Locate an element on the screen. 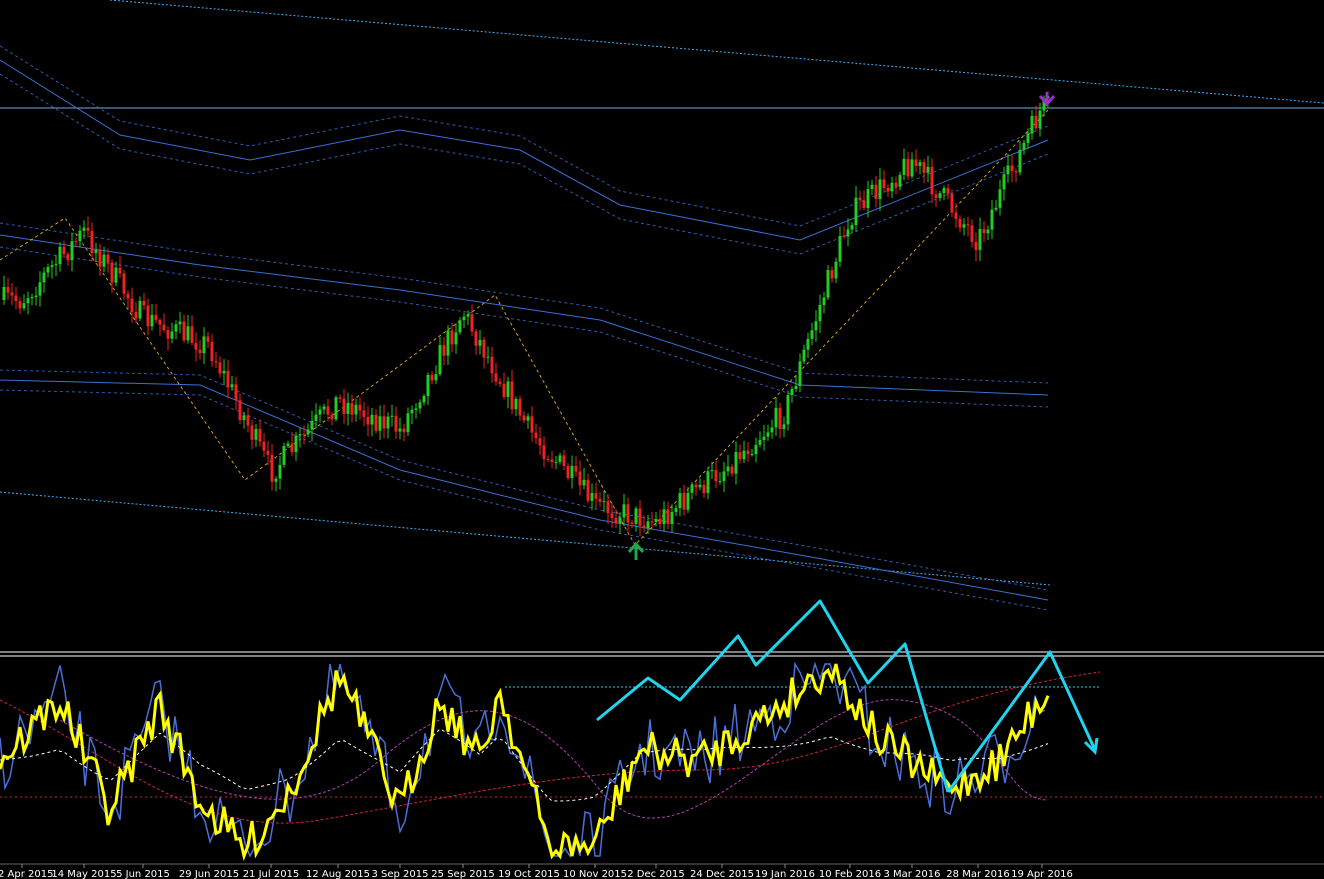  x-tick-label: 24 Dec 2015 is located at coordinates (722, 874).